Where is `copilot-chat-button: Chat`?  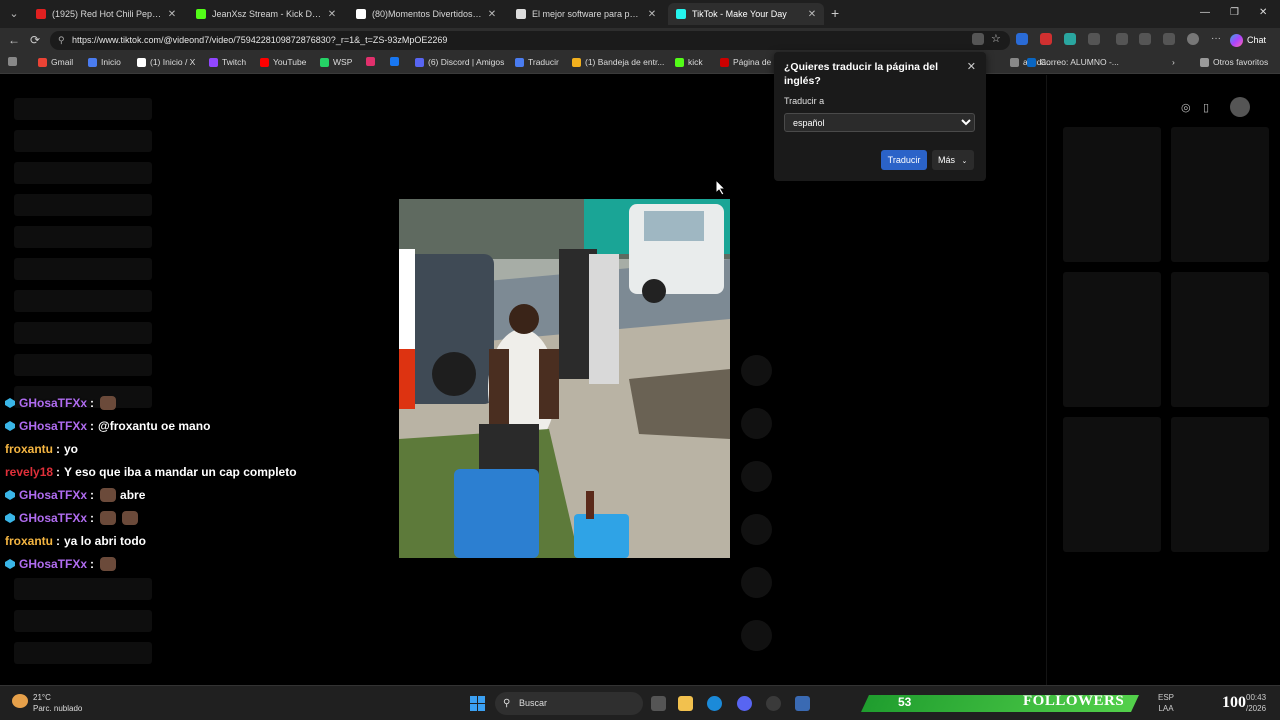 copilot-chat-button: Chat is located at coordinates (1253, 40).